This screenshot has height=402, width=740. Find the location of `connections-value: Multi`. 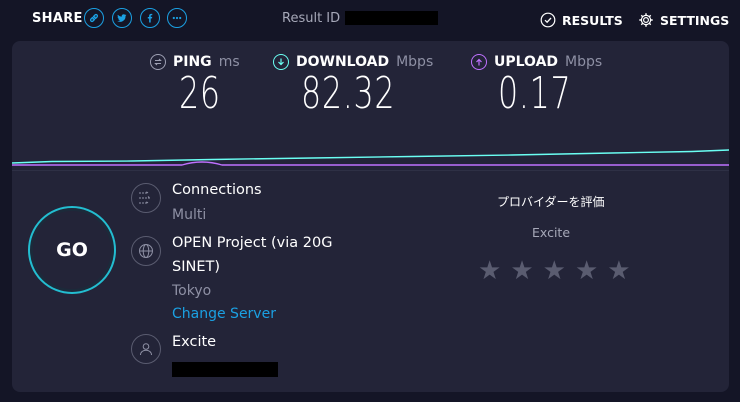

connections-value: Multi is located at coordinates (189, 215).